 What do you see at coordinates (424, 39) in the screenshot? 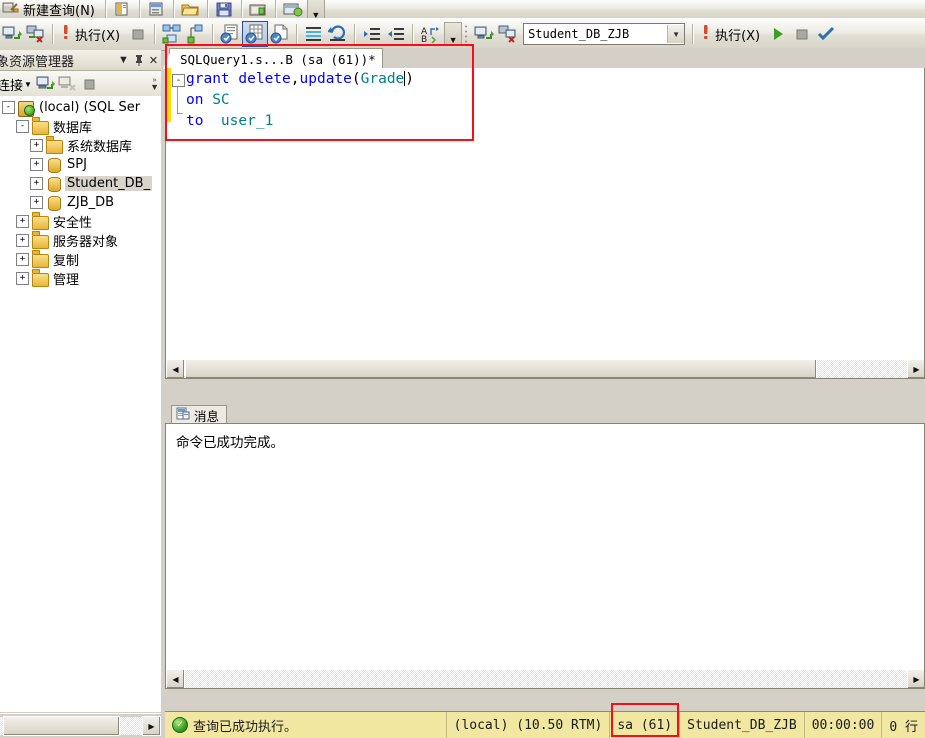
I see `svg-text: B` at bounding box center [424, 39].